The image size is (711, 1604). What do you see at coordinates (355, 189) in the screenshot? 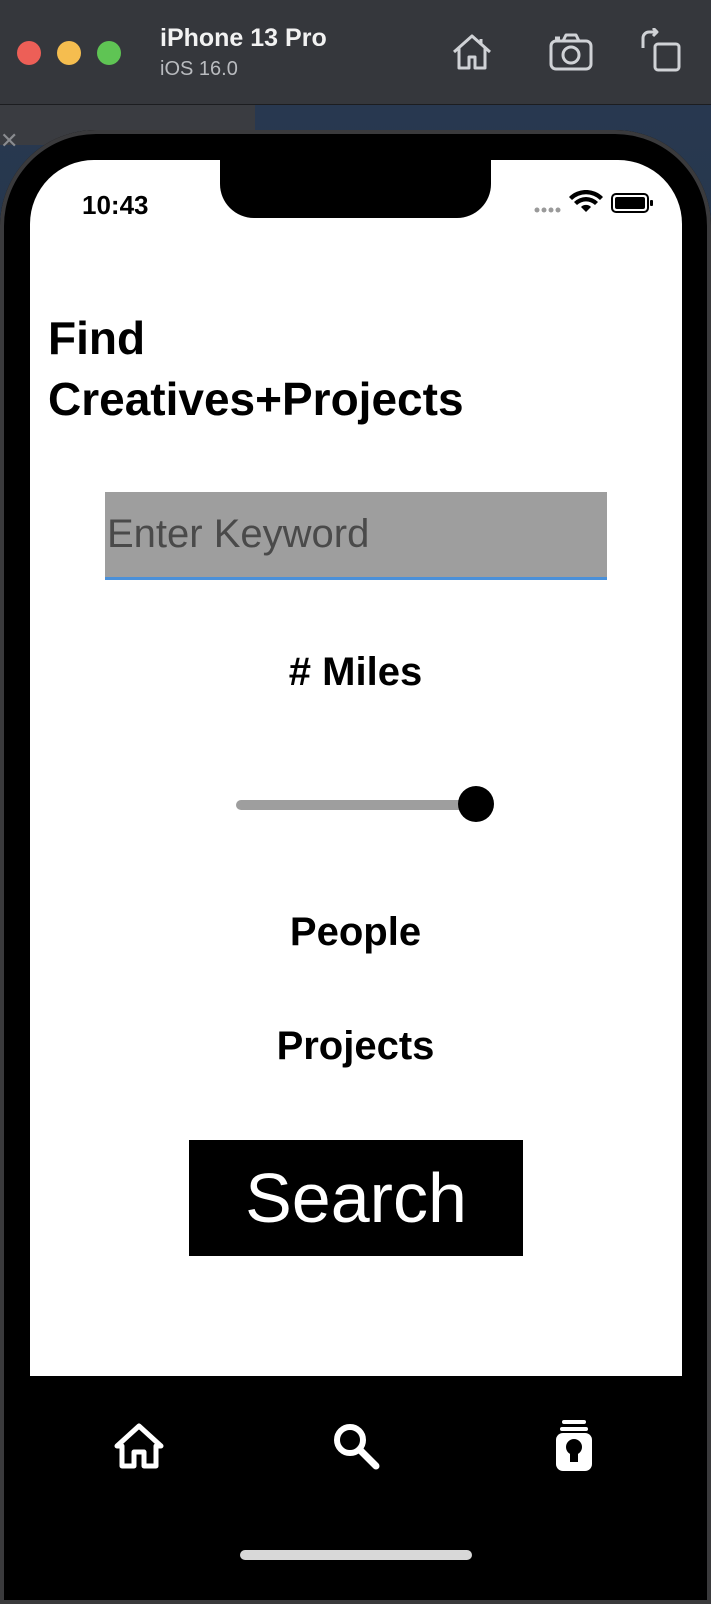
I see `device-notch` at bounding box center [355, 189].